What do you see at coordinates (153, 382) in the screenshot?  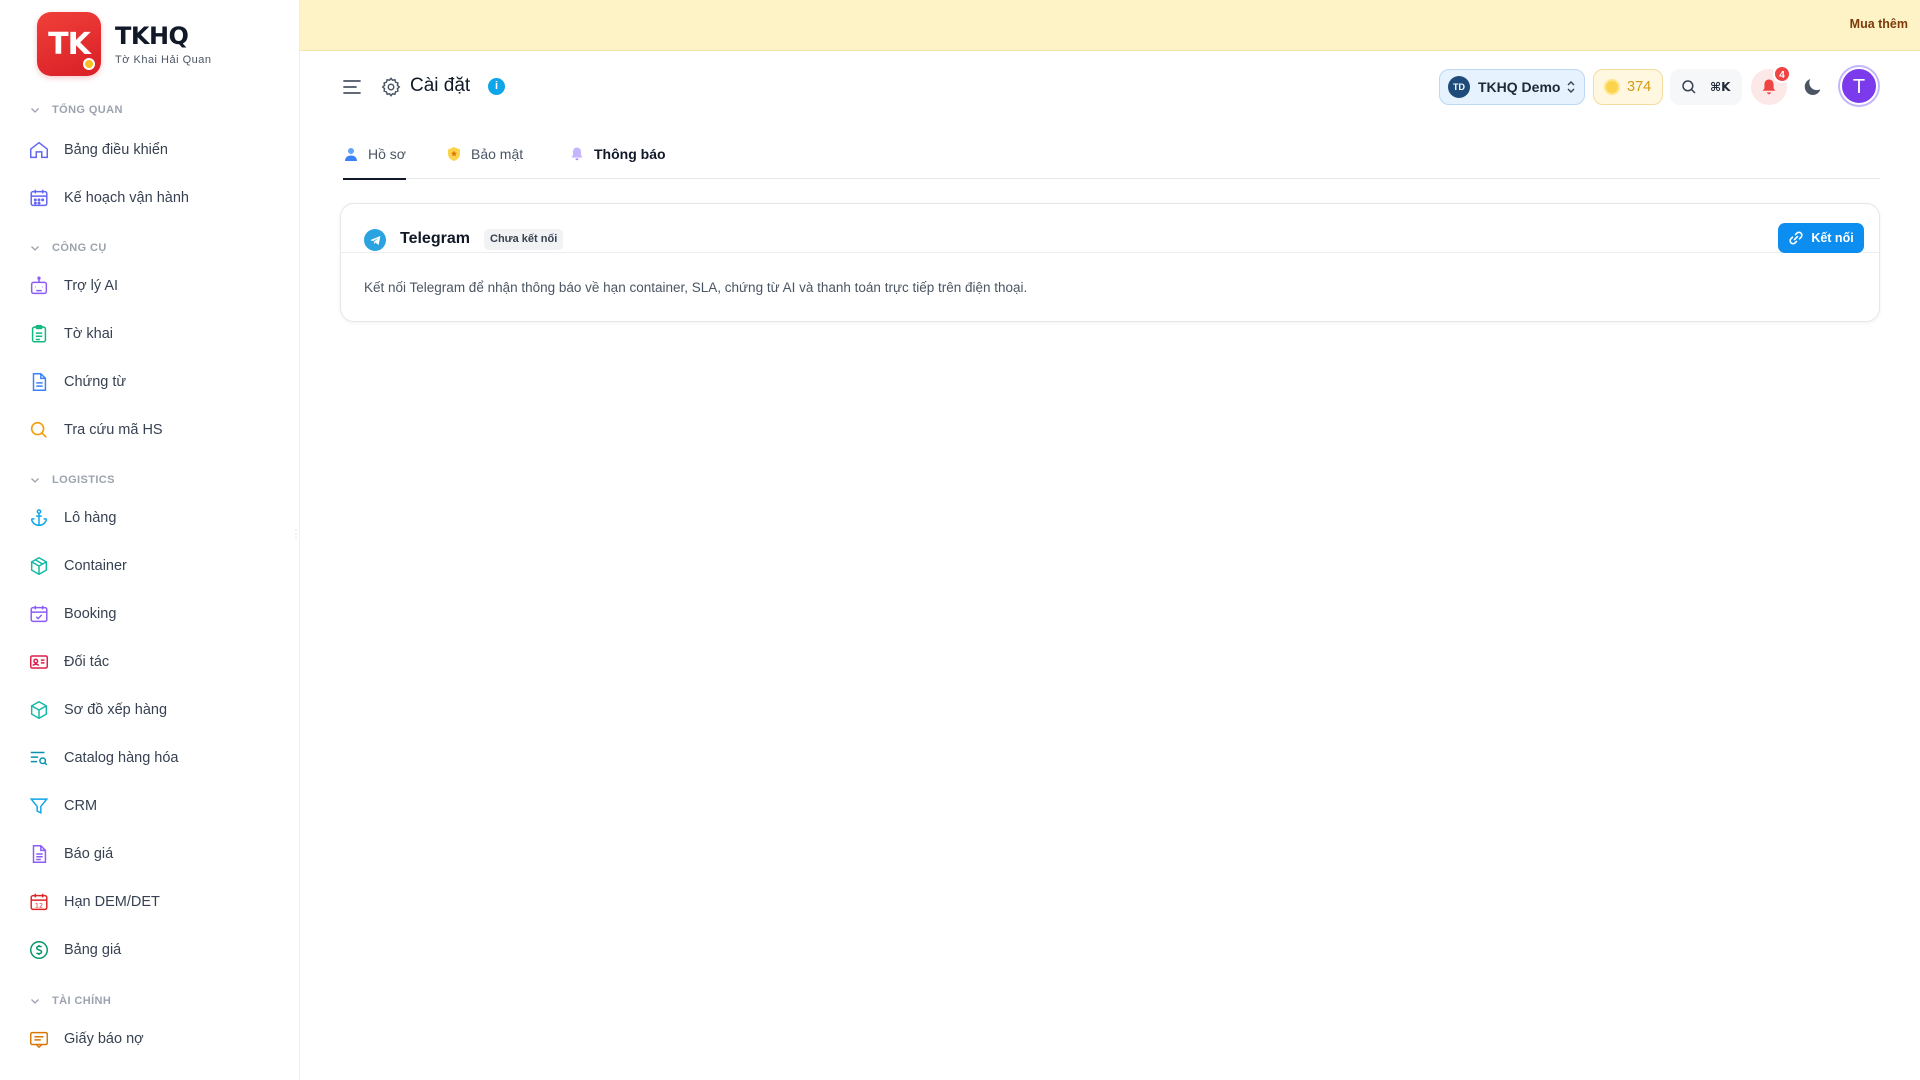 I see `sidebar-item-documents: Chứng từ` at bounding box center [153, 382].